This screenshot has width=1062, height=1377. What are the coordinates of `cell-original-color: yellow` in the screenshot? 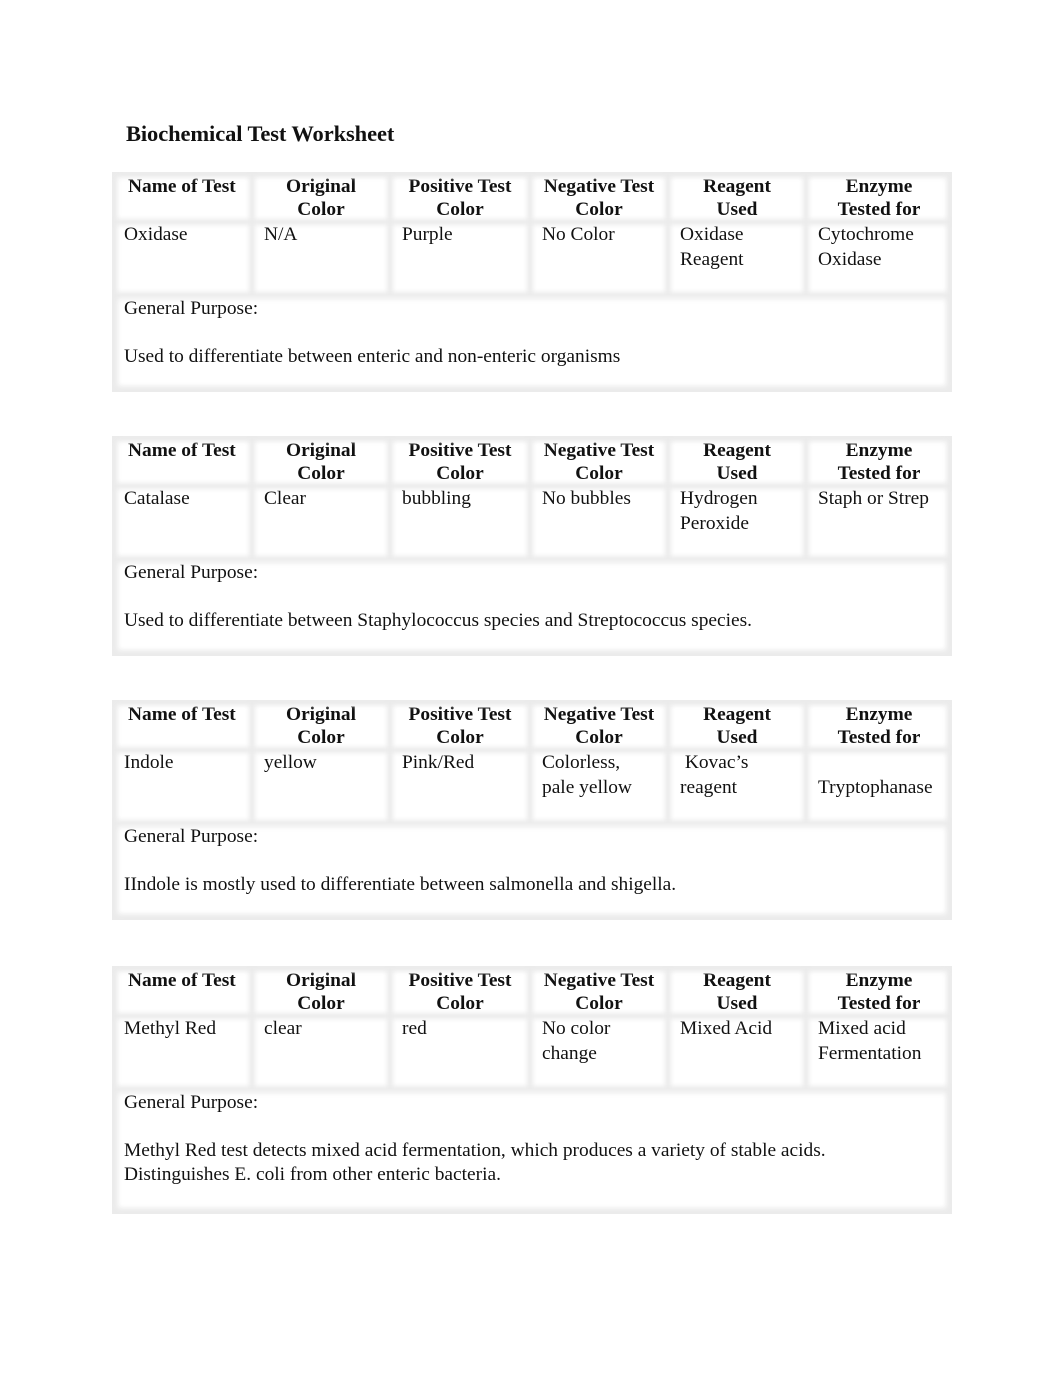 It's located at (321, 786).